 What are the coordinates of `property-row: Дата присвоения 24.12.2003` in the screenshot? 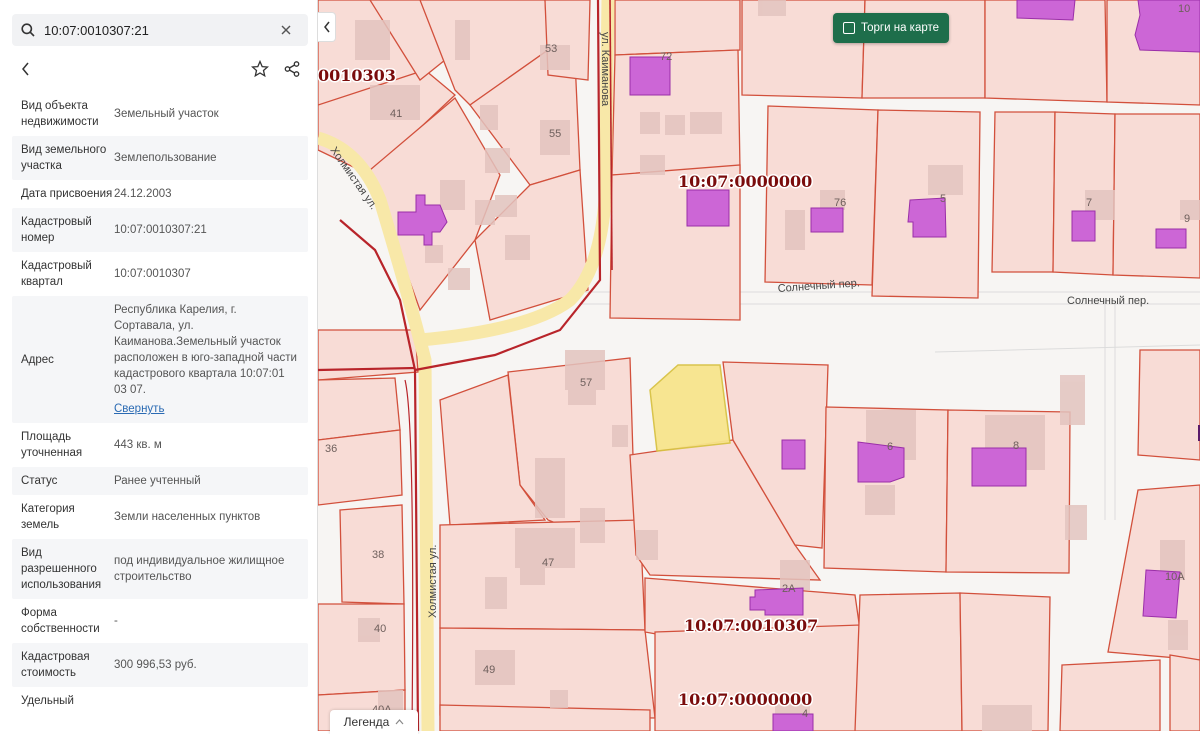 It's located at (160, 194).